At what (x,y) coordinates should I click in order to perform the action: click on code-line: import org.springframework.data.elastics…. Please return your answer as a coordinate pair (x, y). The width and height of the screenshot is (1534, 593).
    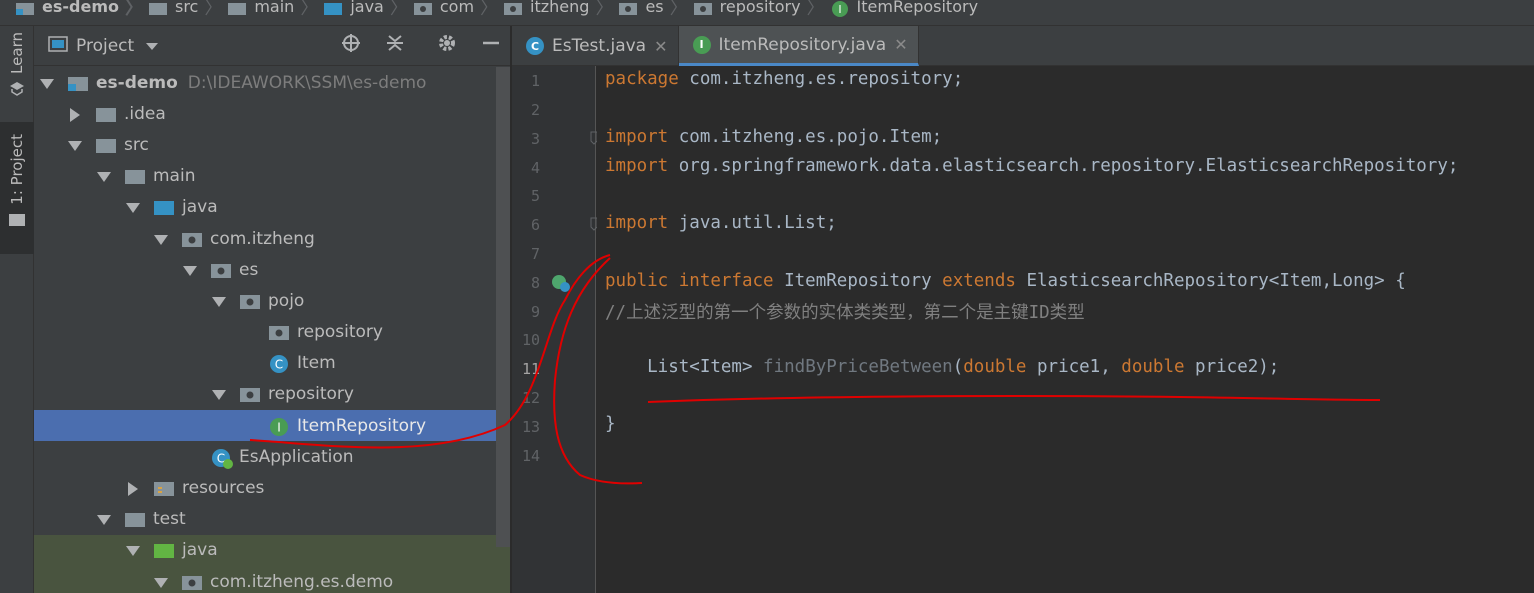
    Looking at the image, I should click on (1032, 166).